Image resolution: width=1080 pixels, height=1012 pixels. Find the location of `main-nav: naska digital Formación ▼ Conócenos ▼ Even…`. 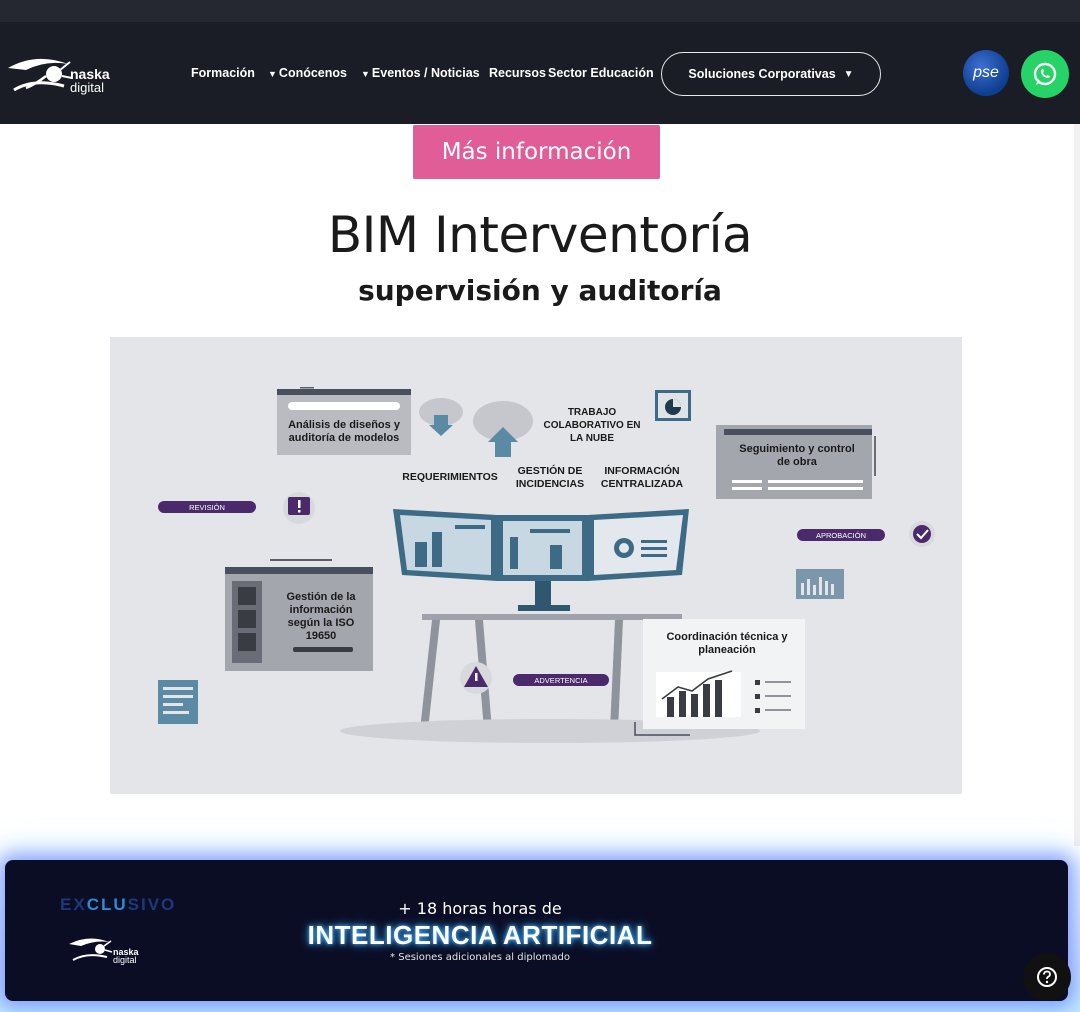

main-nav: naska digital Formación ▼ Conócenos ▼ Even… is located at coordinates (540, 73).